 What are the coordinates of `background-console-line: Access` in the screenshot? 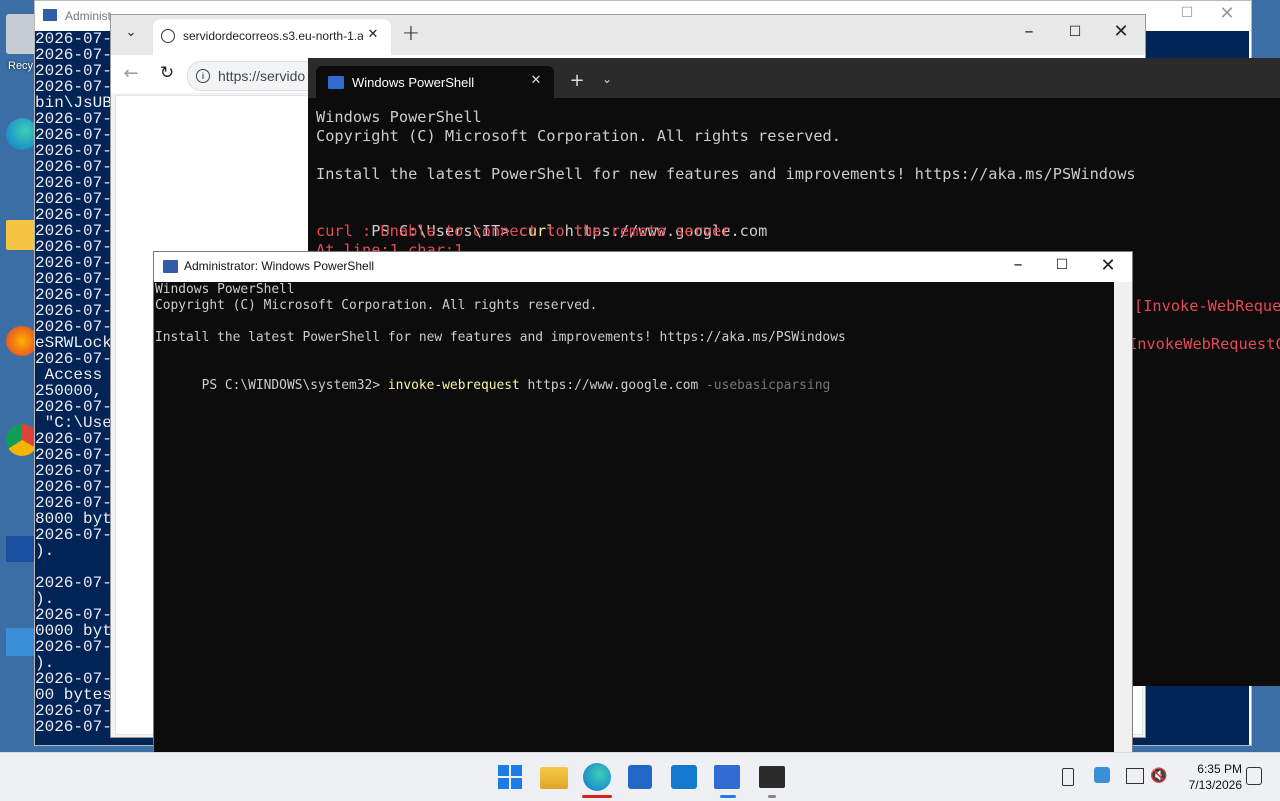 It's located at (69, 375).